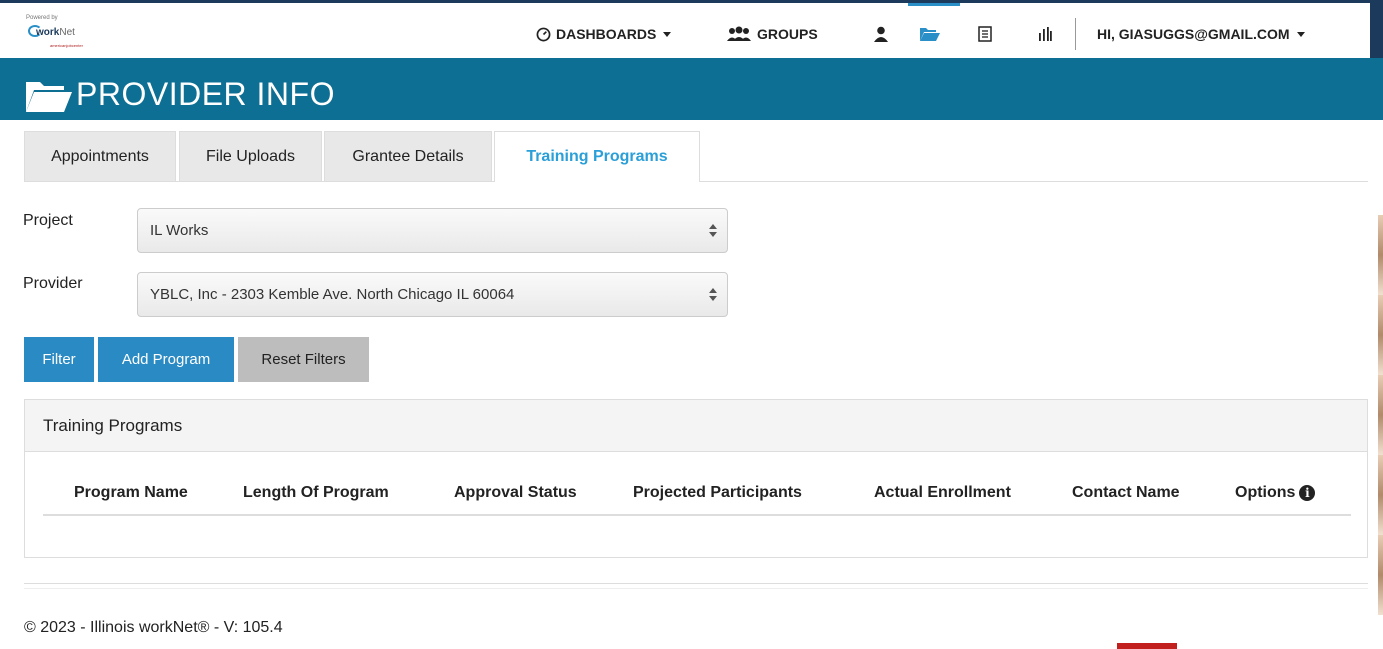  Describe the element at coordinates (696, 588) in the screenshot. I see `footer-divider-secondary` at that location.